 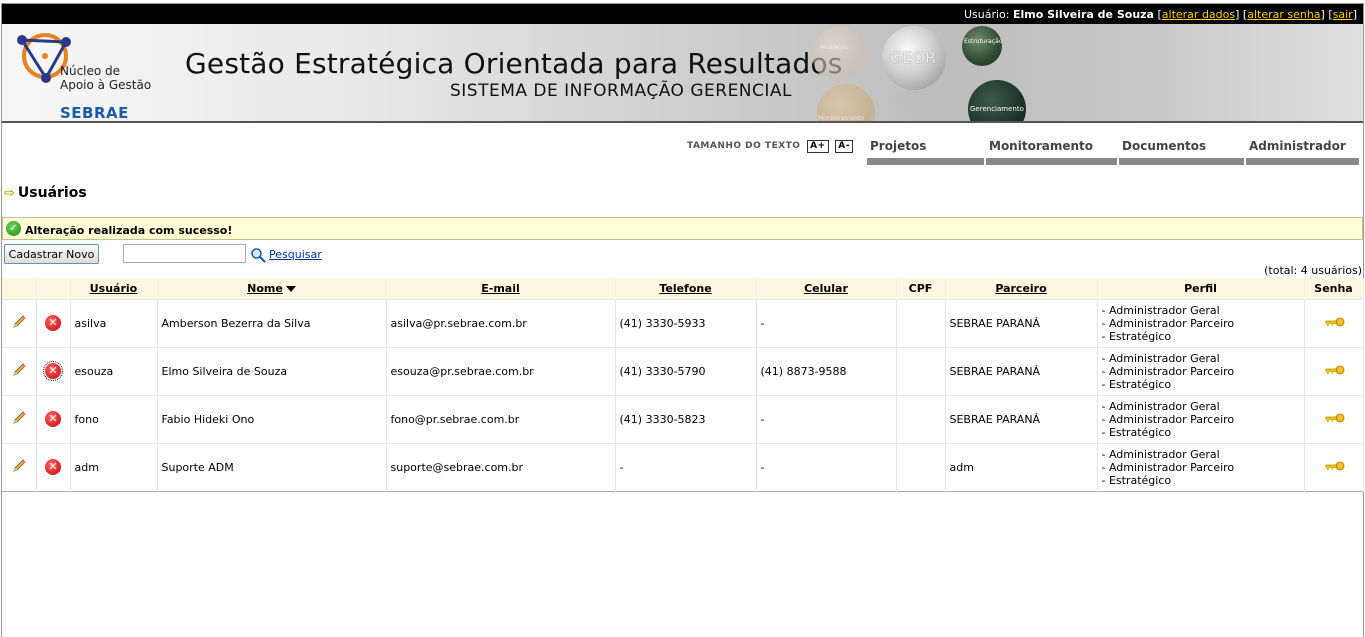 I want to click on page-title-text: Usuários, so click(x=52, y=193).